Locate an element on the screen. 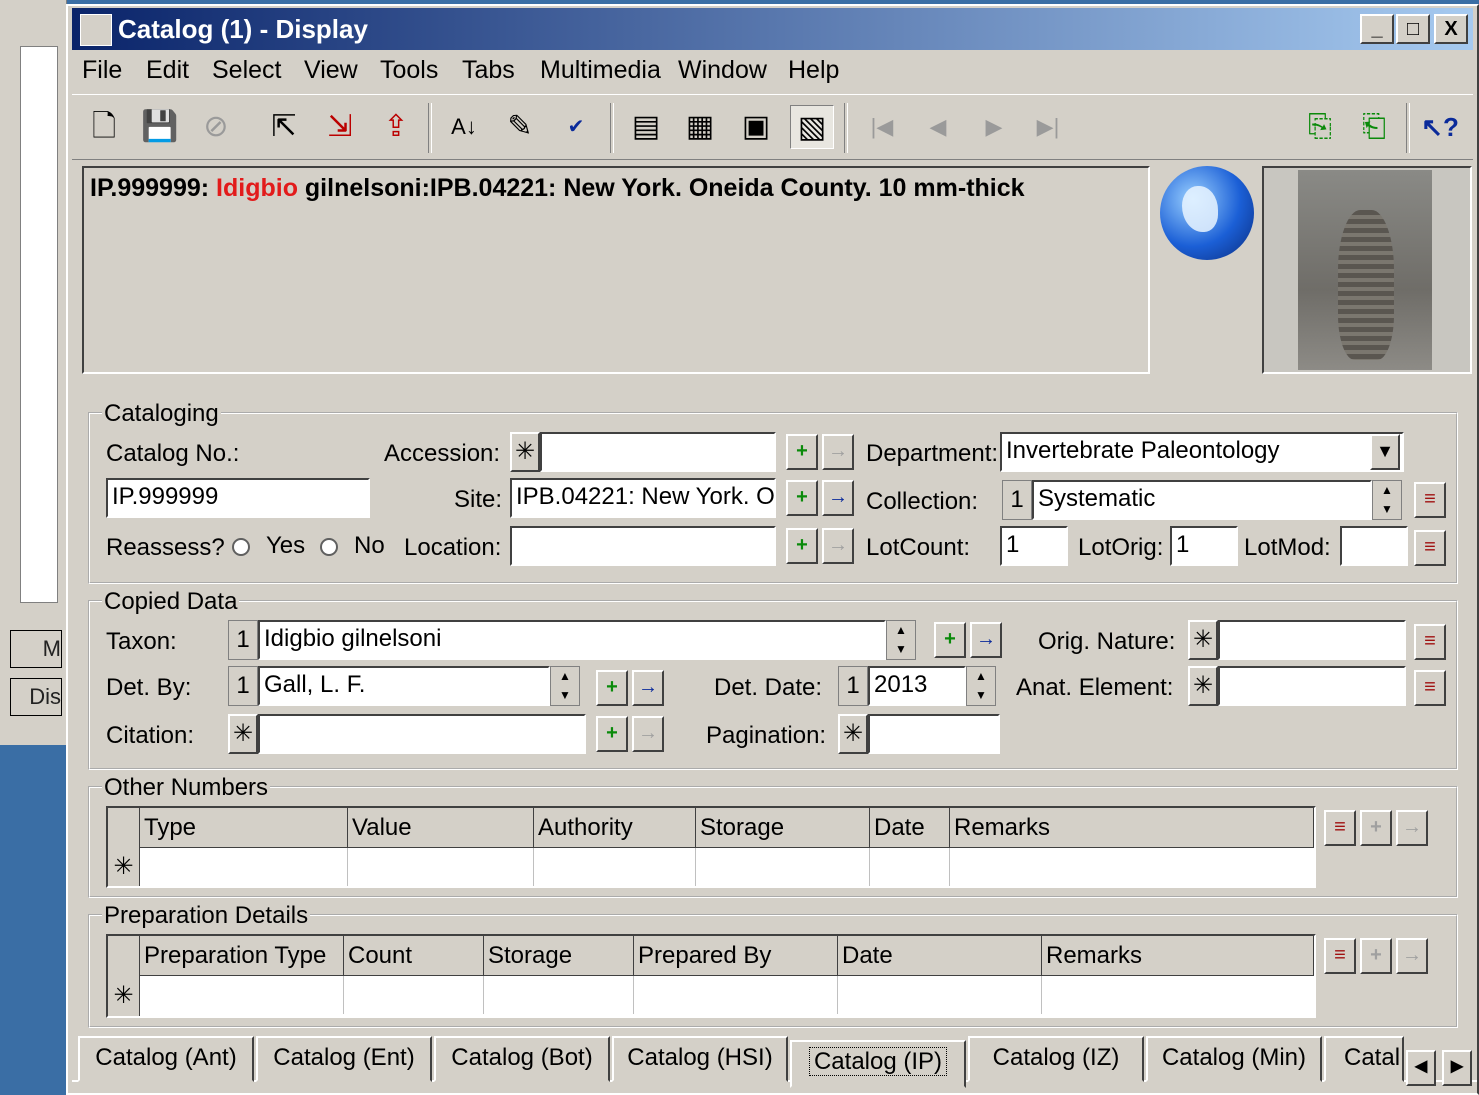  tab-catalog-min: Catalog (Min) is located at coordinates (1234, 1059).